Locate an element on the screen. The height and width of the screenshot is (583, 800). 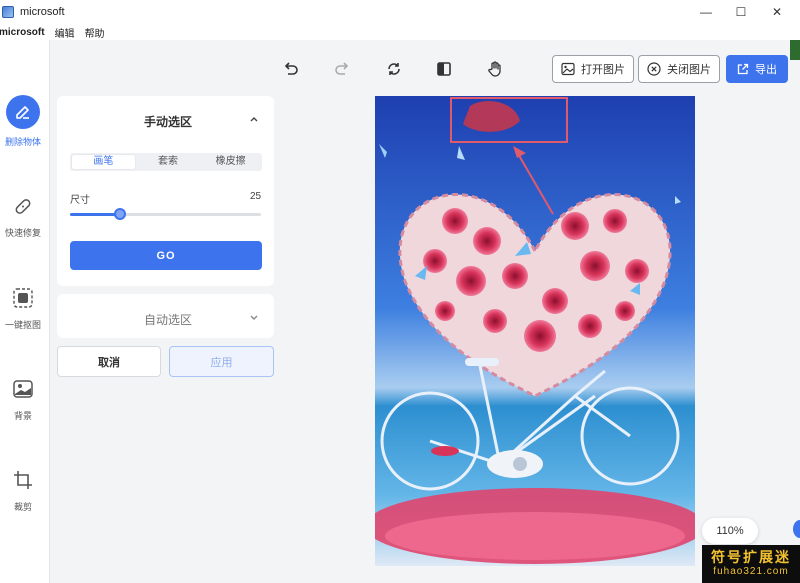
size-slider-fill is located at coordinates (95, 214).